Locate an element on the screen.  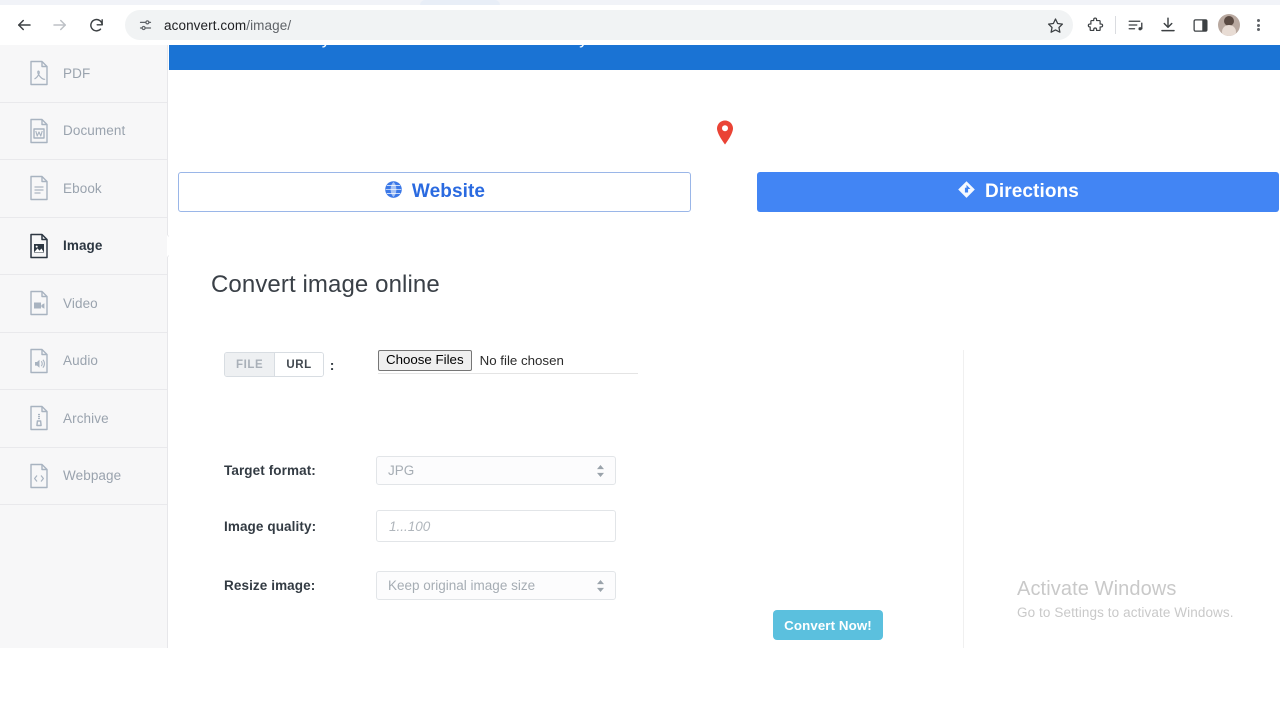
browser-chrome: aconvert.com/image/ is located at coordinates (640, 22).